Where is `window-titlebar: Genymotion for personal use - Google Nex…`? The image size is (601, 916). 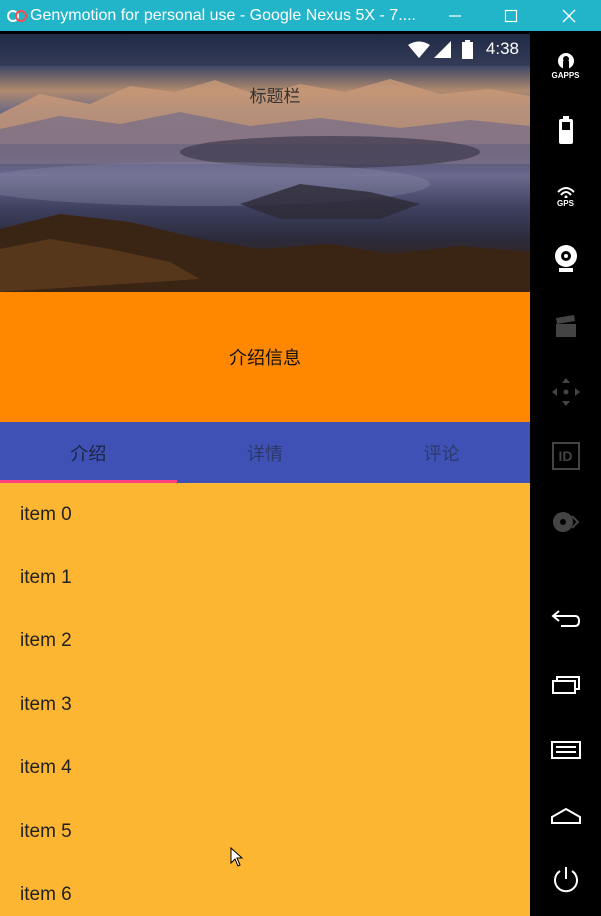 window-titlebar: Genymotion for personal use - Google Nex… is located at coordinates (300, 15).